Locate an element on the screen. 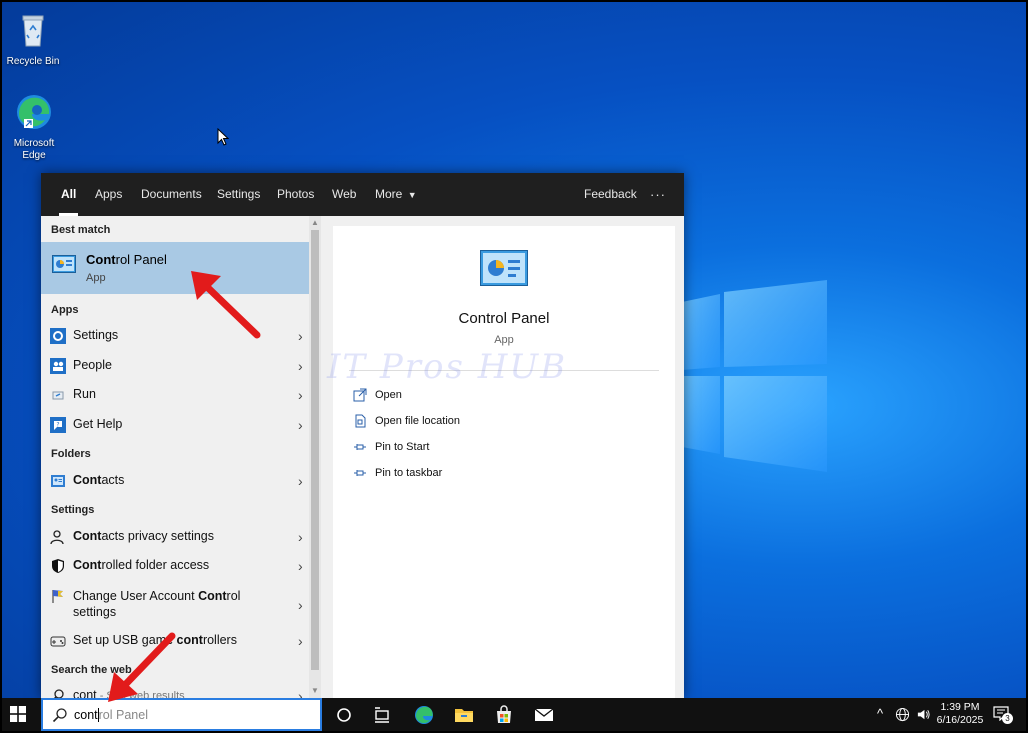 The image size is (1028, 733). web-search-query: cont is located at coordinates (85, 693).